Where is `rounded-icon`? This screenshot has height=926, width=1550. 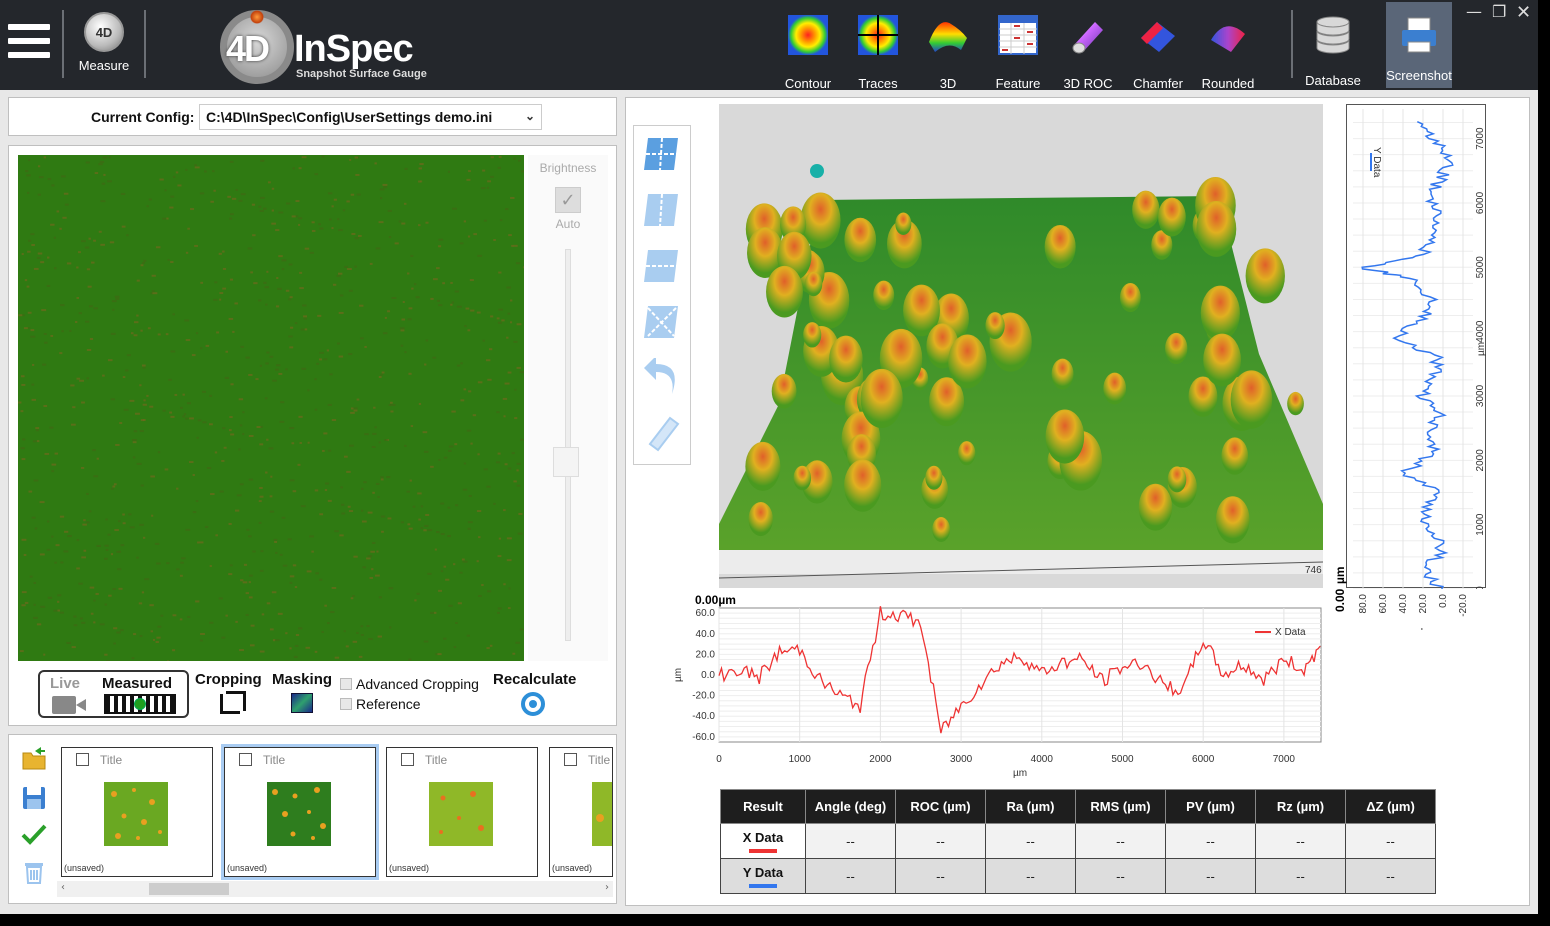 rounded-icon is located at coordinates (1228, 39).